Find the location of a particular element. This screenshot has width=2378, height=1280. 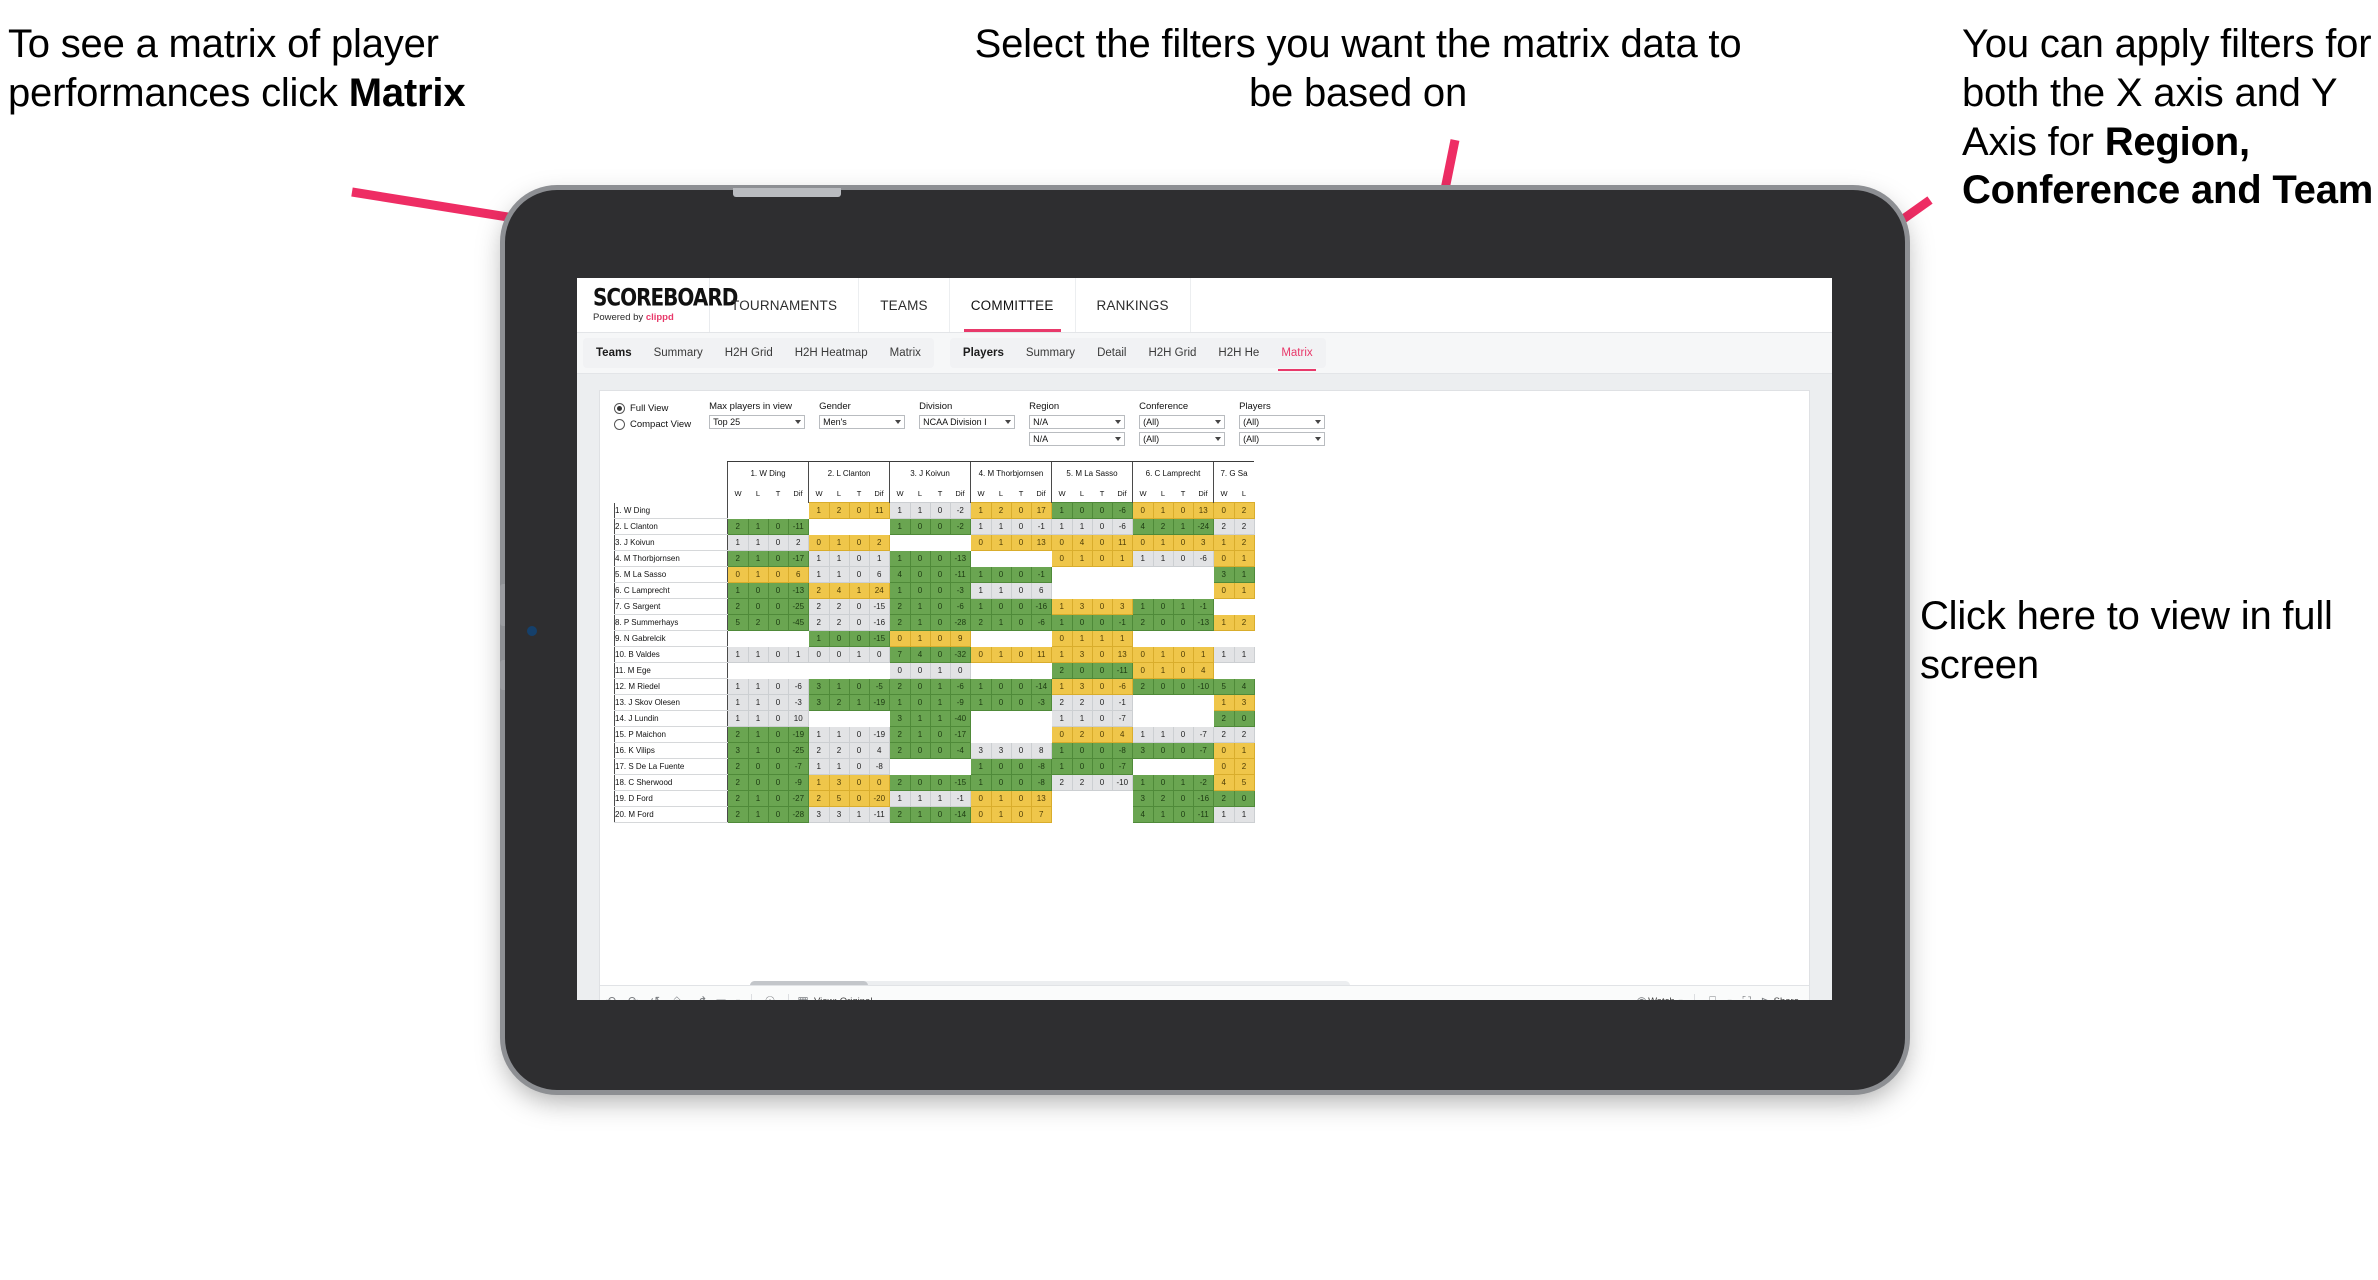

matrix-cell: -7 is located at coordinates (1122, 766).